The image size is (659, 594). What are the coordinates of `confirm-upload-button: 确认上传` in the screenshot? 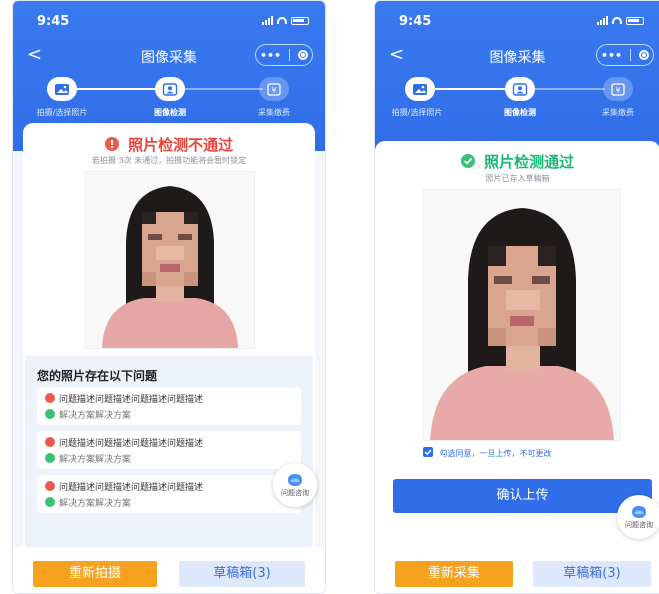 It's located at (522, 496).